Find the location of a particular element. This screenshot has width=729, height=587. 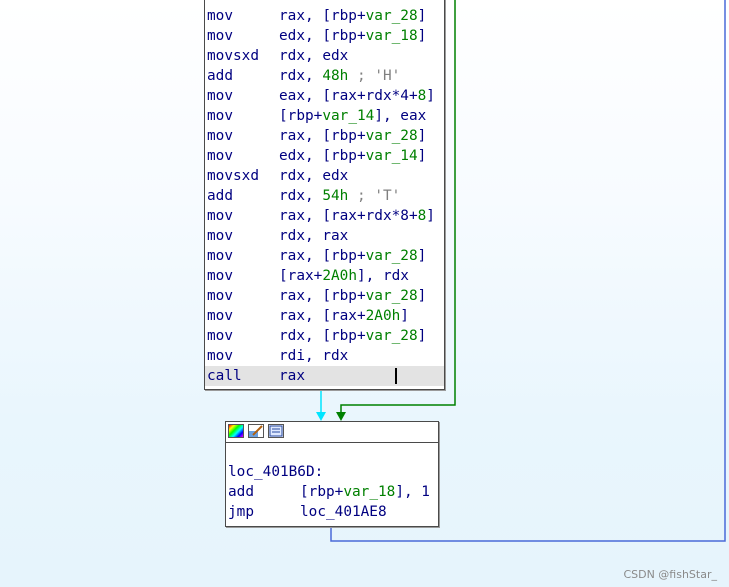

arrow-green-head is located at coordinates (341, 416).